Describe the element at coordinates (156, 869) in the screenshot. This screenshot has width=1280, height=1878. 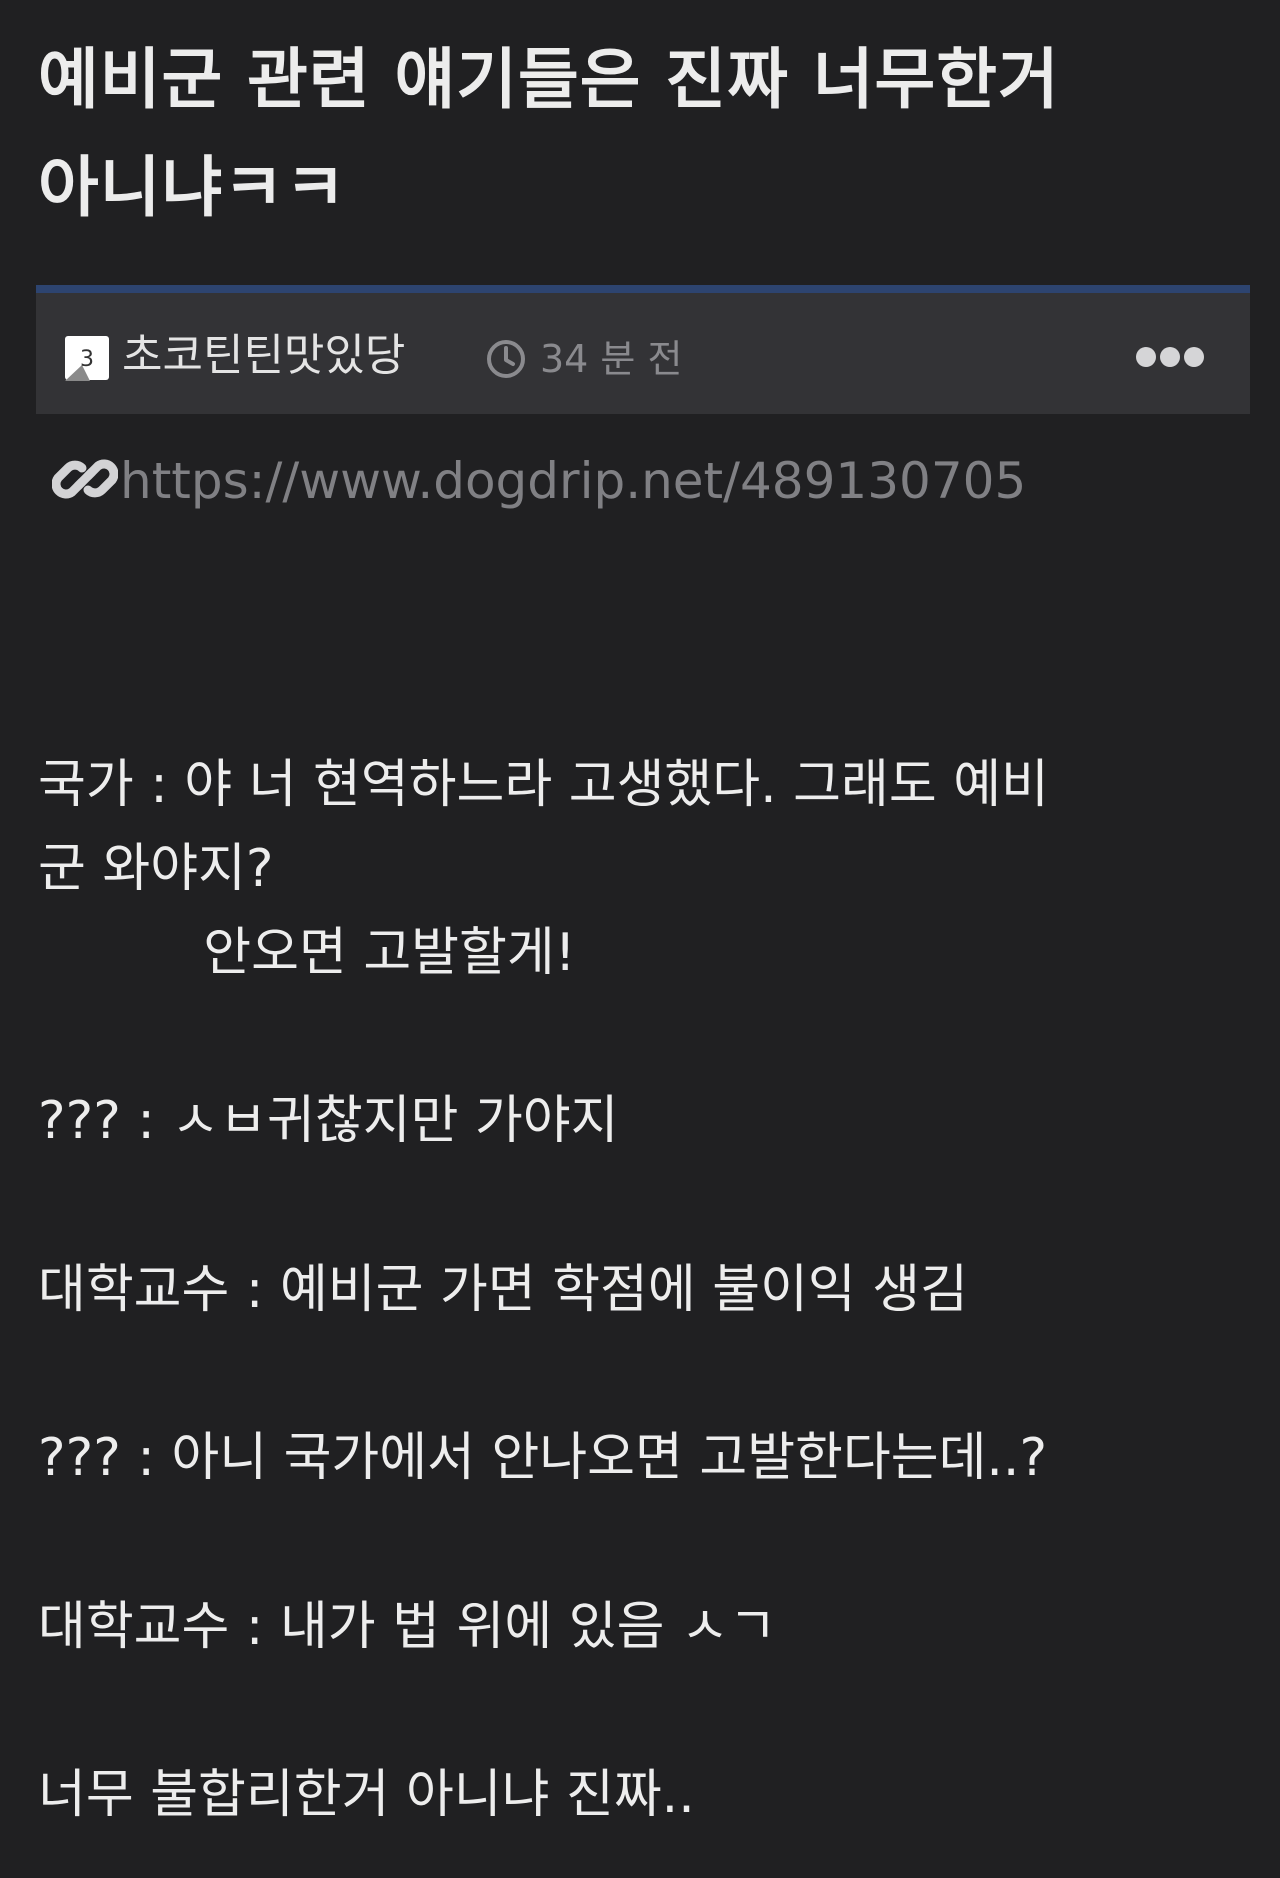
I see `content-line: 군 와야지?` at that location.